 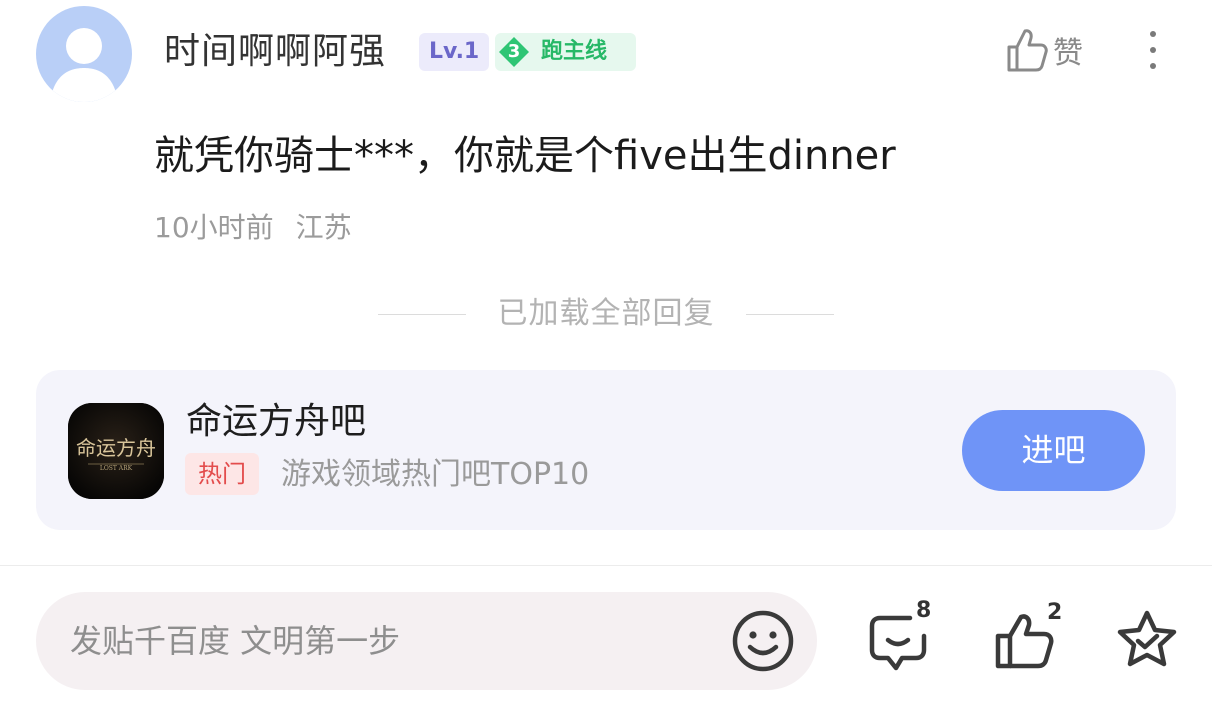 What do you see at coordinates (1153, 50) in the screenshot?
I see `more-vertical-icon` at bounding box center [1153, 50].